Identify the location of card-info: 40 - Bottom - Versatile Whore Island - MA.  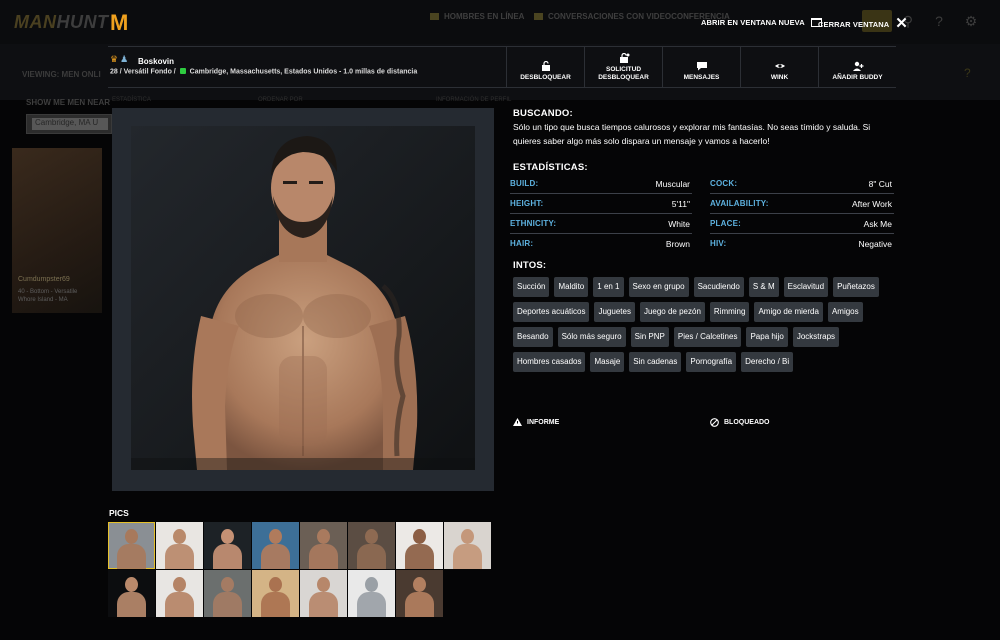
(47, 296).